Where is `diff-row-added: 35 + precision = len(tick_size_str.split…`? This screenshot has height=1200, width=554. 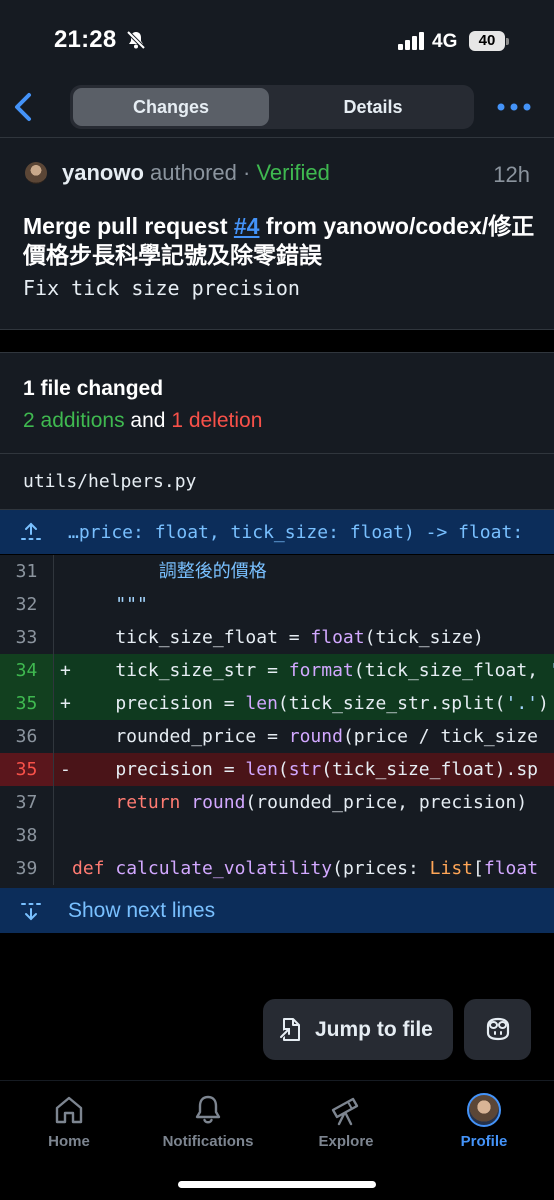 diff-row-added: 35 + precision = len(tick_size_str.split… is located at coordinates (277, 703).